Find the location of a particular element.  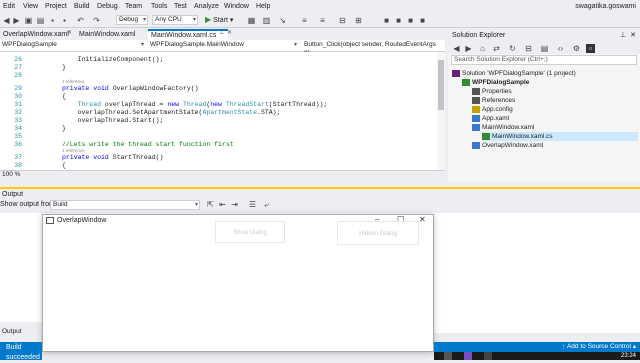

tree-item: OverlapWindow.xaml is located at coordinates (555, 145).